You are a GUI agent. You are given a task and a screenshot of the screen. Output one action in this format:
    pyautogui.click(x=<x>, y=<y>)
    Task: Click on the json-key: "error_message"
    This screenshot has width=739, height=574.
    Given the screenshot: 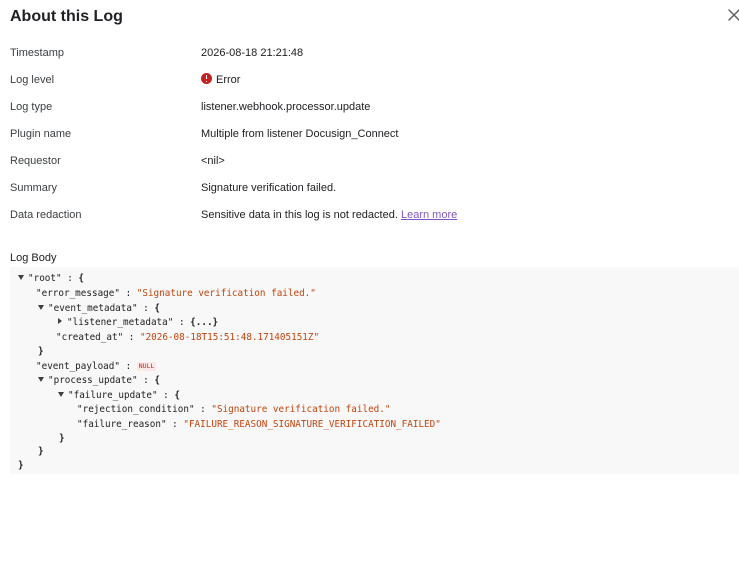 What is the action you would take?
    pyautogui.click(x=78, y=293)
    